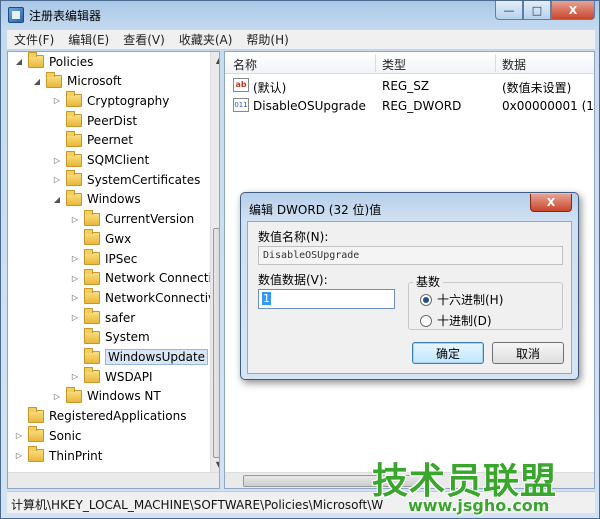  What do you see at coordinates (126, 179) in the screenshot?
I see `tree-item: ▷ SystemCertificates` at bounding box center [126, 179].